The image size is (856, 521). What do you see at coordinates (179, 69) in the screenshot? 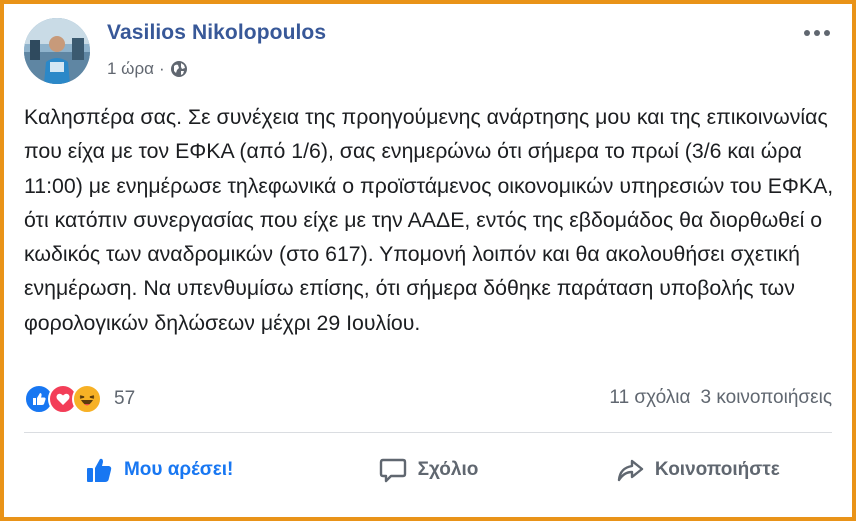
I see `globe-icon` at bounding box center [179, 69].